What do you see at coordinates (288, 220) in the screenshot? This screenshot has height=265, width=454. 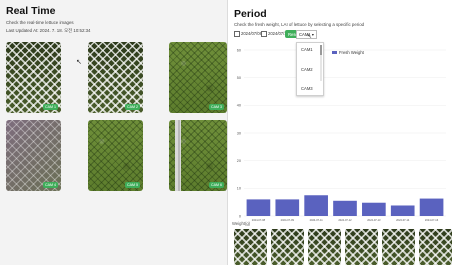 I see `x-tick-label: 2024-07-09` at bounding box center [288, 220].